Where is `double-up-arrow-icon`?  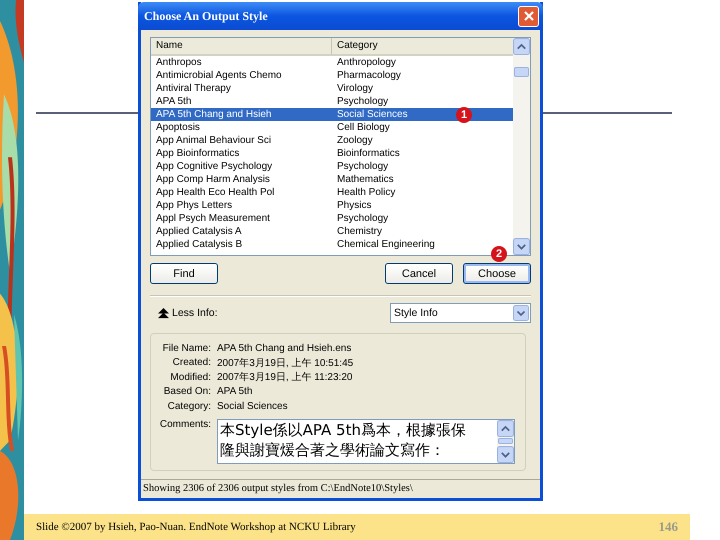 double-up-arrow-icon is located at coordinates (163, 313).